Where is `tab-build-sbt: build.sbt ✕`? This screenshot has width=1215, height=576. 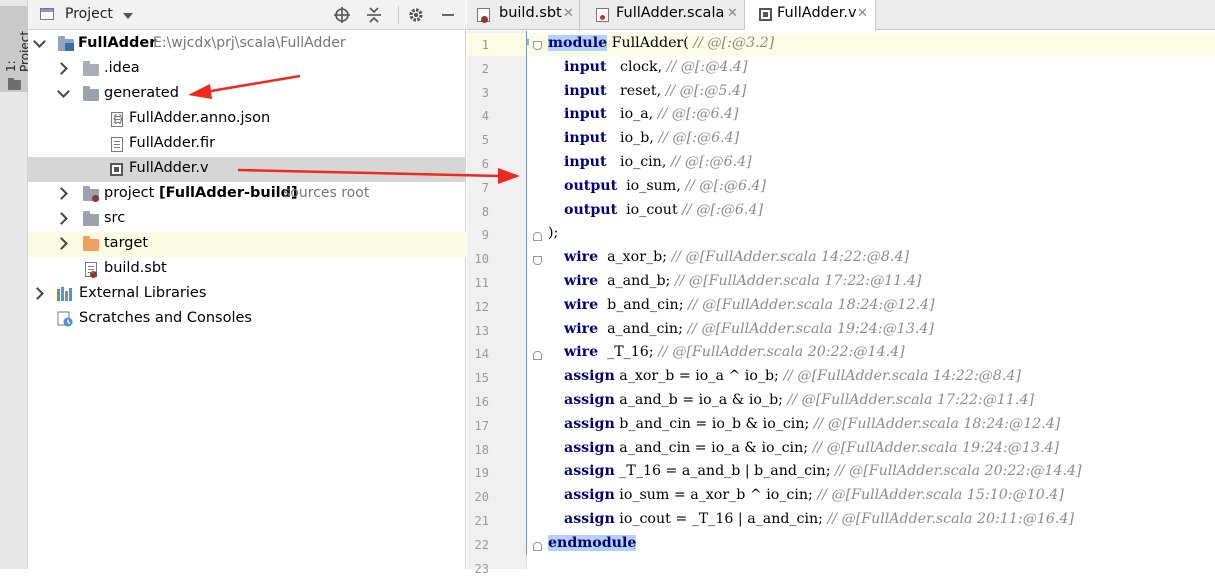 tab-build-sbt: build.sbt ✕ is located at coordinates (523, 15).